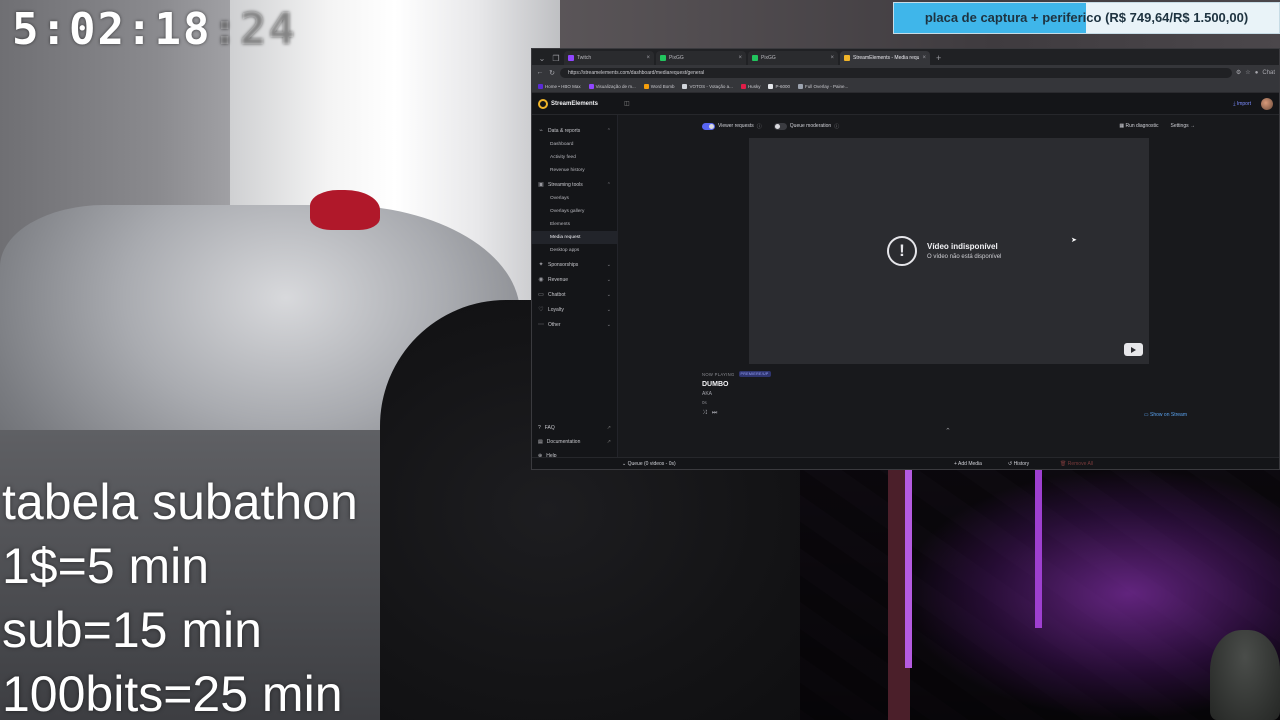  I want to click on back-icon: ←, so click(540, 72).